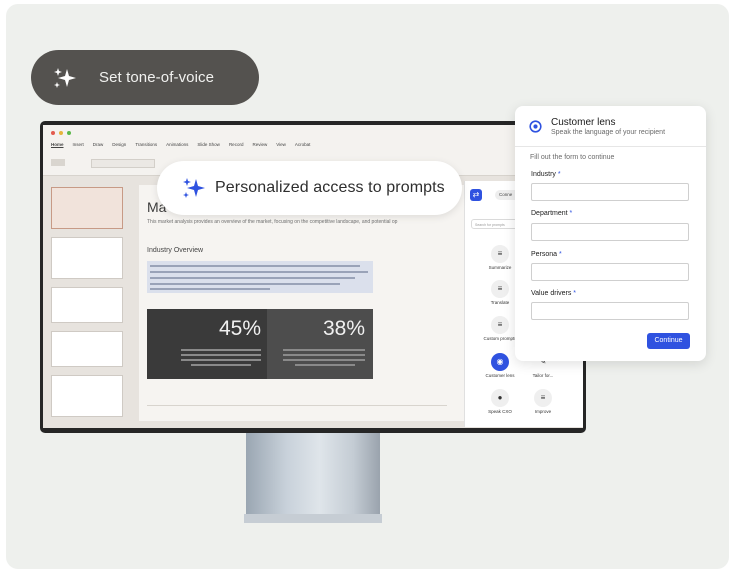 This screenshot has width=729, height=569. Describe the element at coordinates (157, 77) in the screenshot. I see `tone-of-voice-label: Set tone-of-voice` at that location.